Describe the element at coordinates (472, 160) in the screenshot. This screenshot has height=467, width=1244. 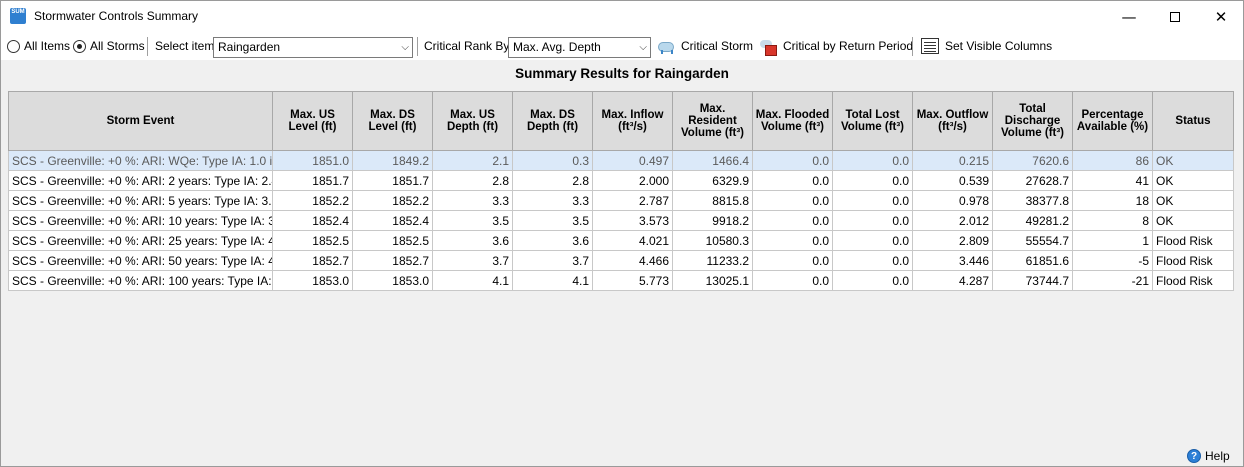
I see `value-cell: 2.1` at that location.